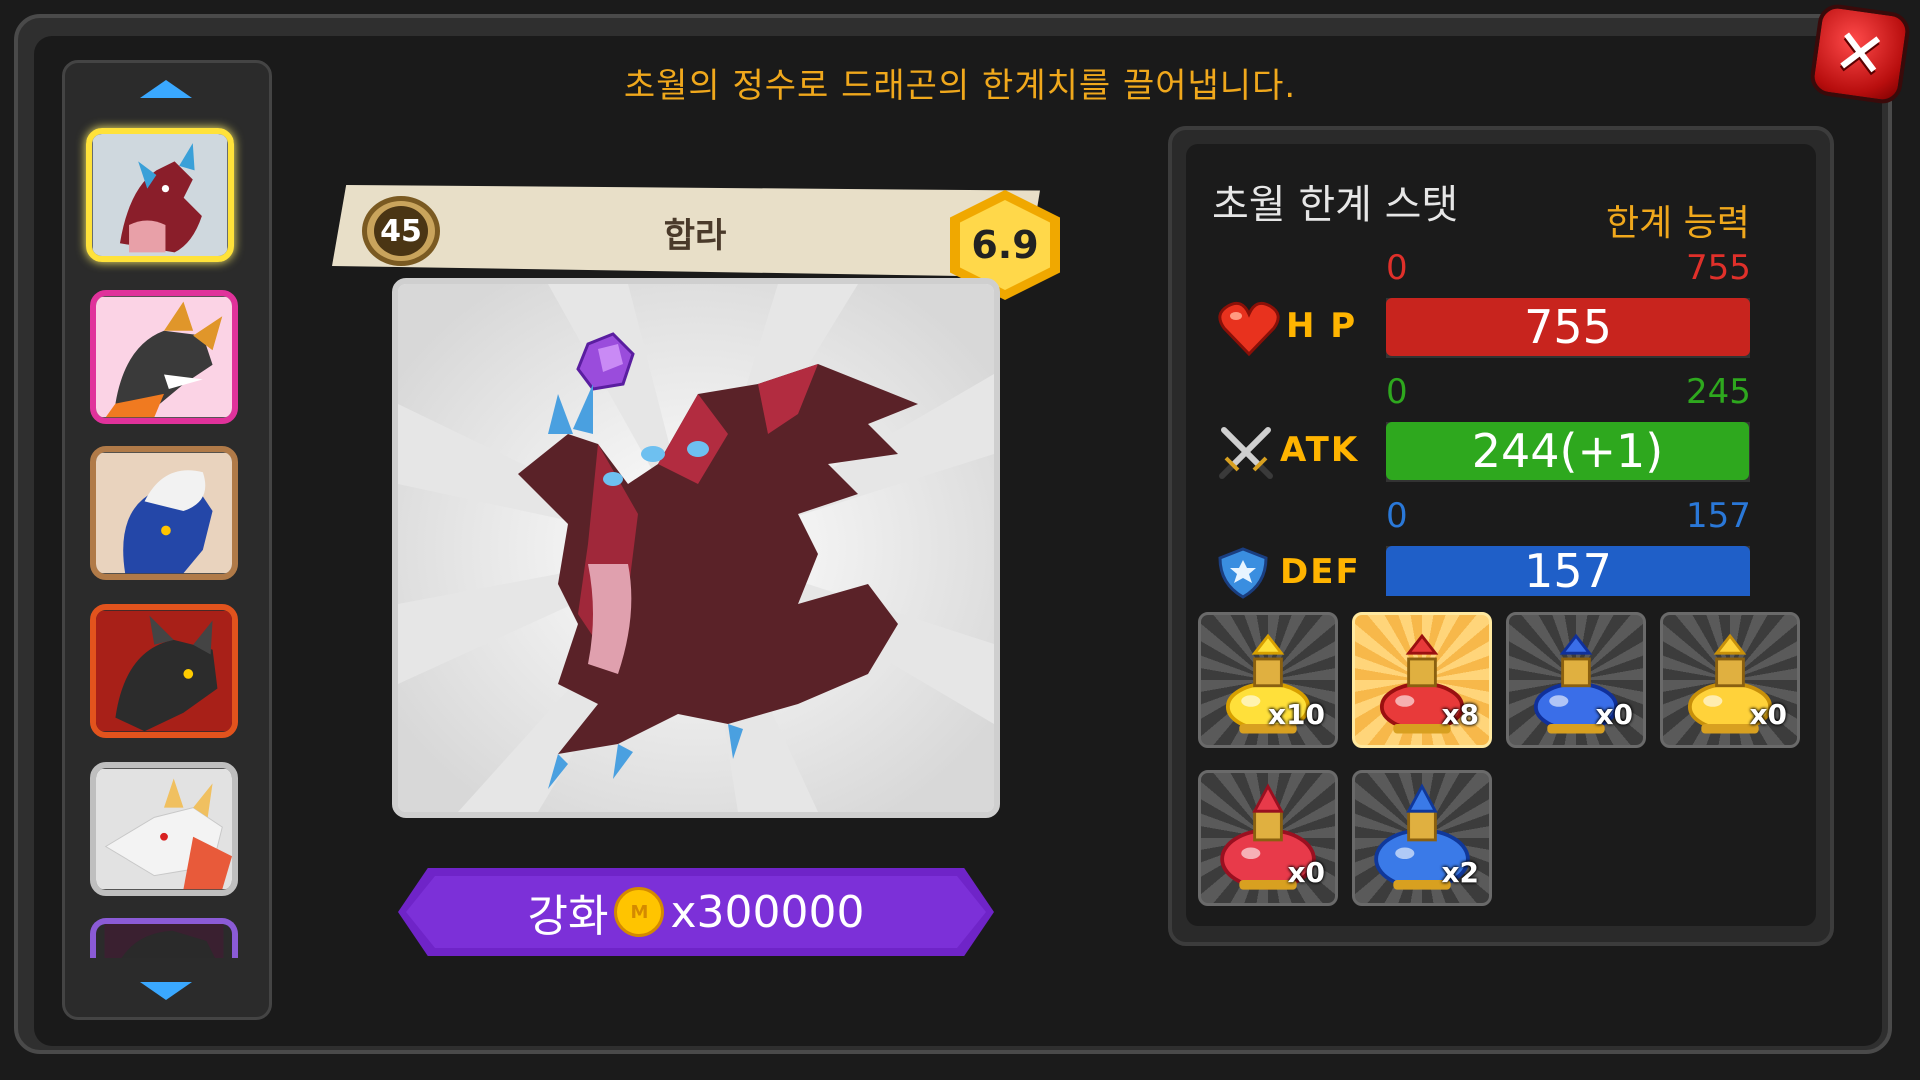 The image size is (1920, 1080). What do you see at coordinates (1730, 680) in the screenshot?
I see `essence-item-gold: x0` at bounding box center [1730, 680].